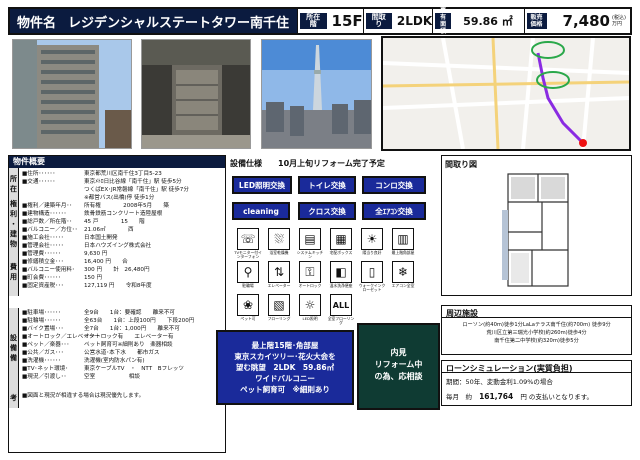 The image size is (640, 460). What do you see at coordinates (123, 329) in the screenshot?
I see `overview-row: ■バイク置場･･･ 全7台 1台：1,000円 離来不可` at bounding box center [123, 329].